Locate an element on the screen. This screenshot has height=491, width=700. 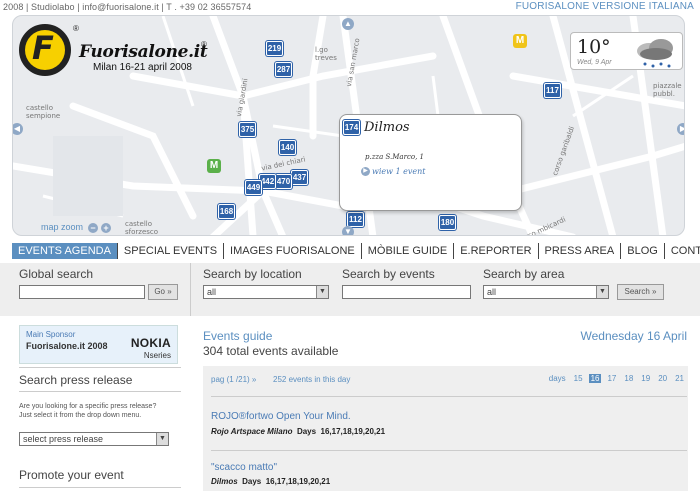
event-title-link: "scacco matto" is located at coordinates (244, 467).